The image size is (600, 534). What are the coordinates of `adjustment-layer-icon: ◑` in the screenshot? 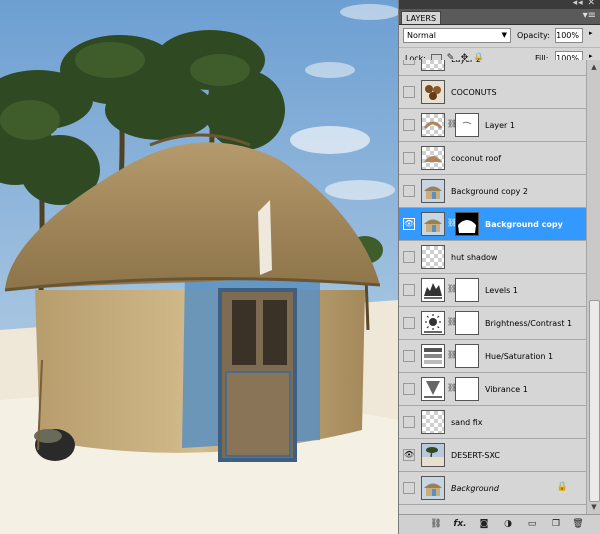 It's located at (508, 524).